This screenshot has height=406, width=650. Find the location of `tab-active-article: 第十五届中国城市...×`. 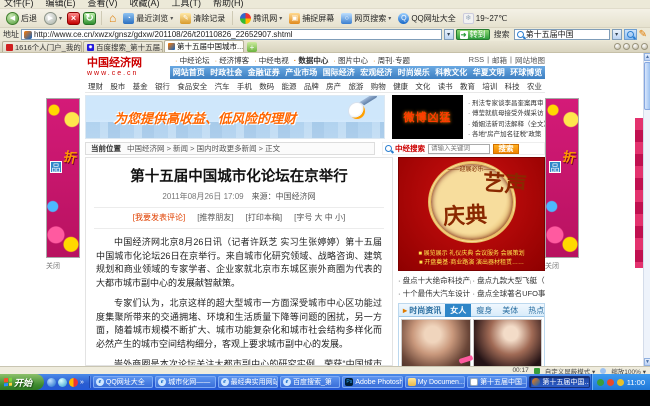

tab-active-article: 第十五届中国城市...× is located at coordinates (204, 46).